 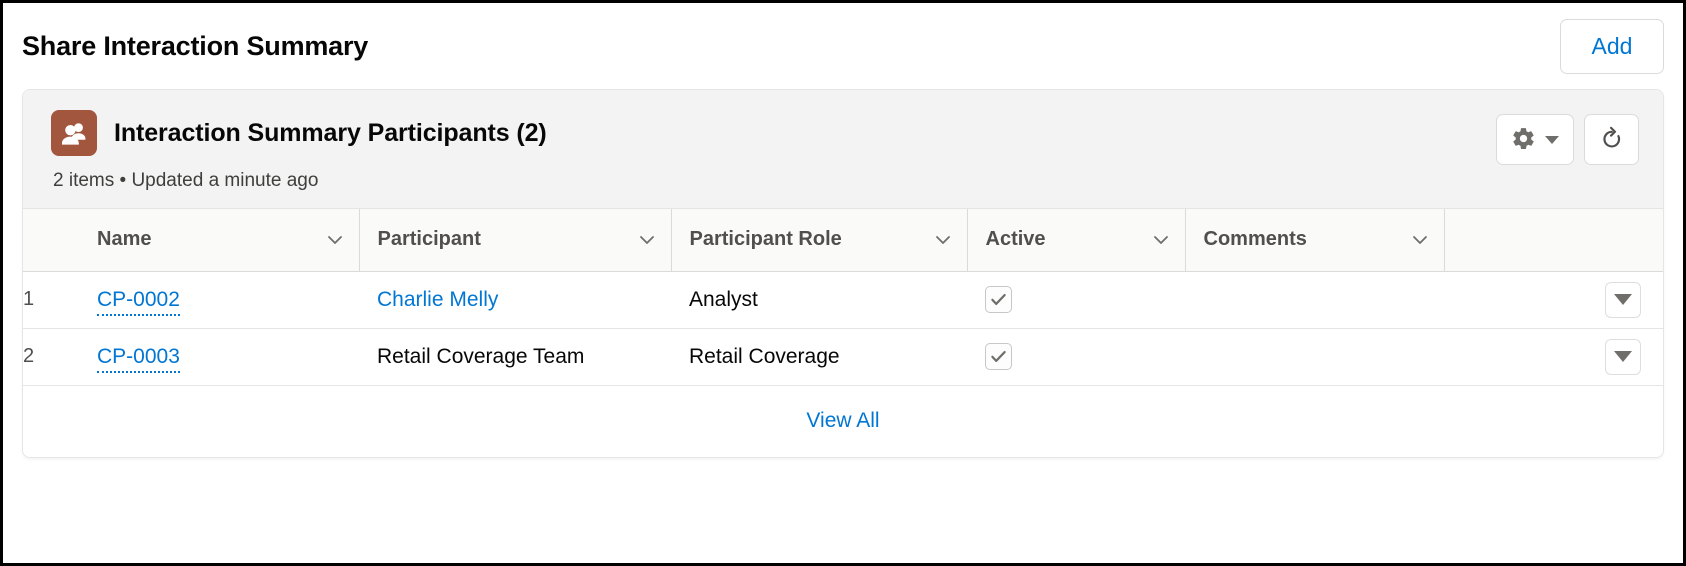 What do you see at coordinates (429, 239) in the screenshot?
I see `column-label-participant: Participant` at bounding box center [429, 239].